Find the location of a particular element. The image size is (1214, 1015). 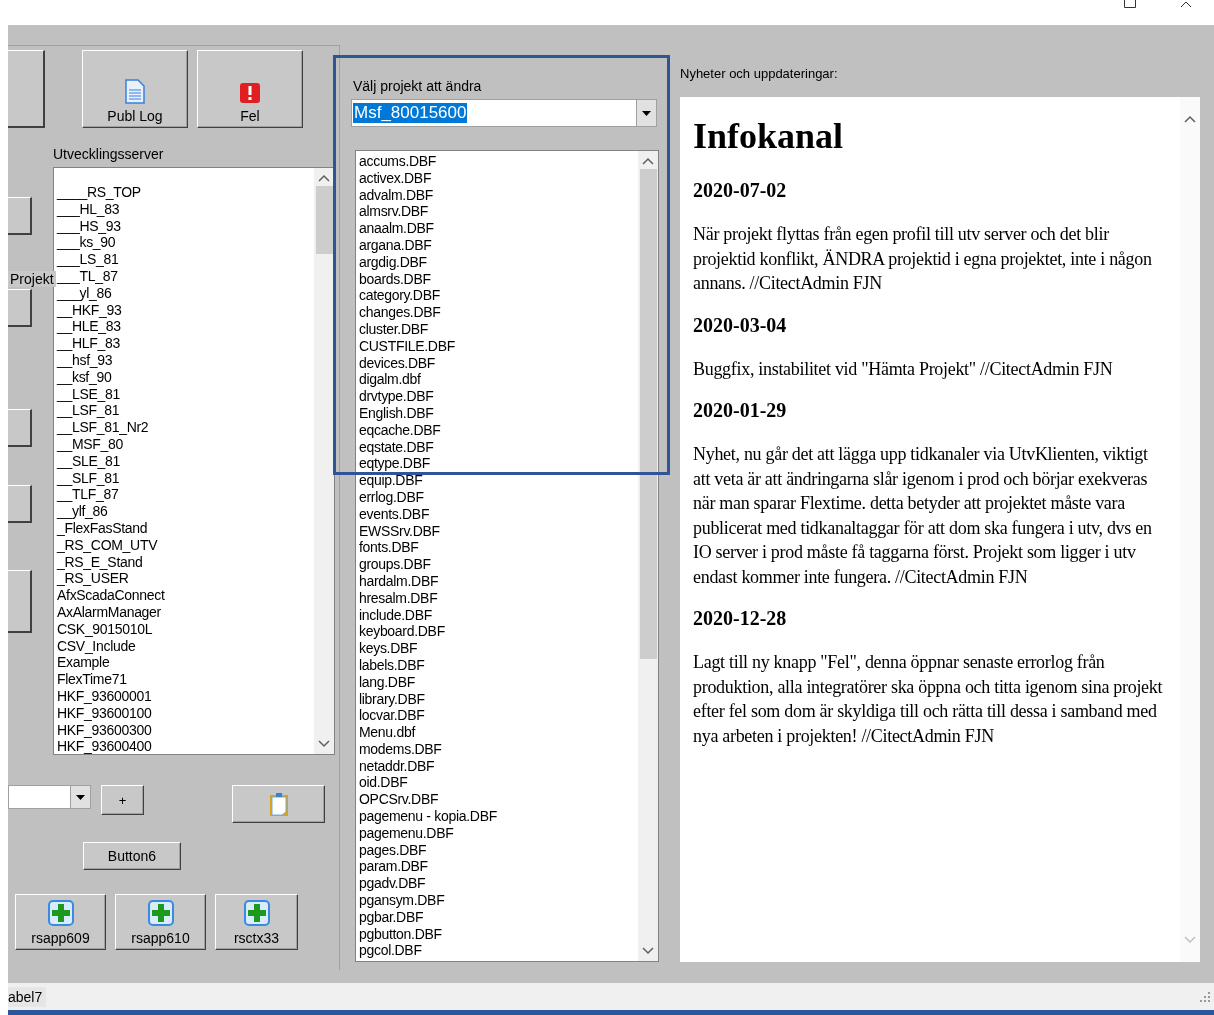

list-item: changes.DBF is located at coordinates (400, 312).